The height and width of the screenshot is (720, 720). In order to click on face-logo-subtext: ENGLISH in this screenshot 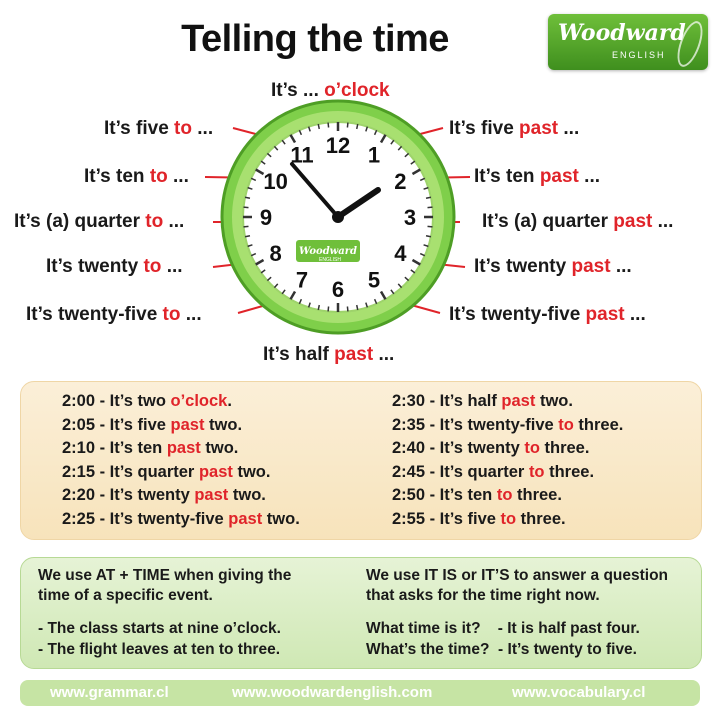, I will do `click(330, 260)`.